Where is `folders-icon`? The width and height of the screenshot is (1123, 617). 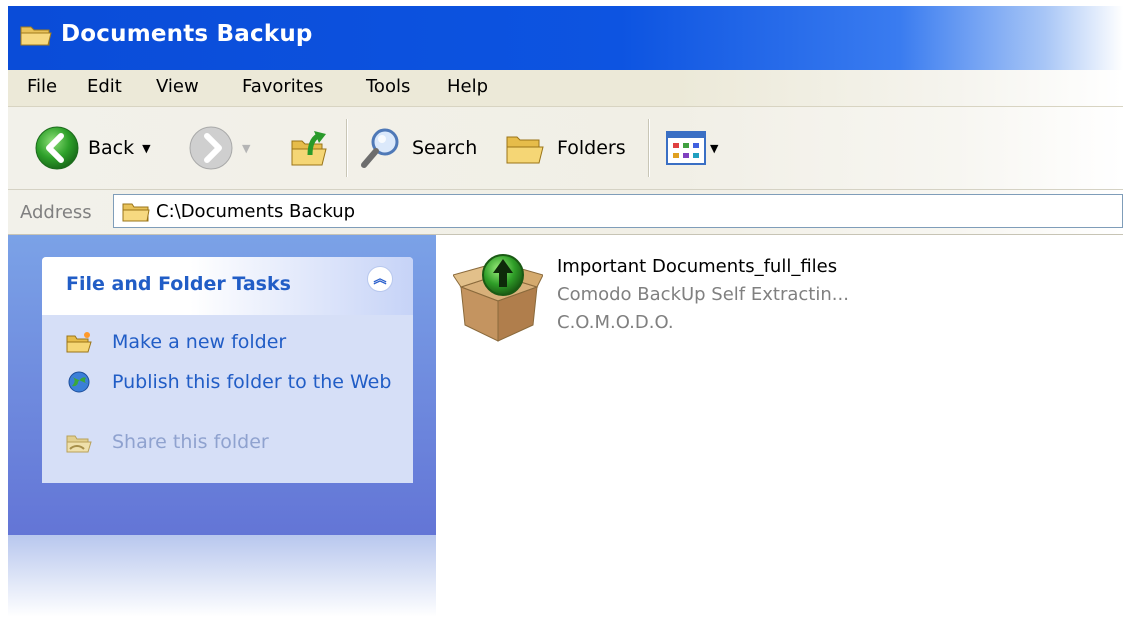
folders-icon is located at coordinates (525, 150).